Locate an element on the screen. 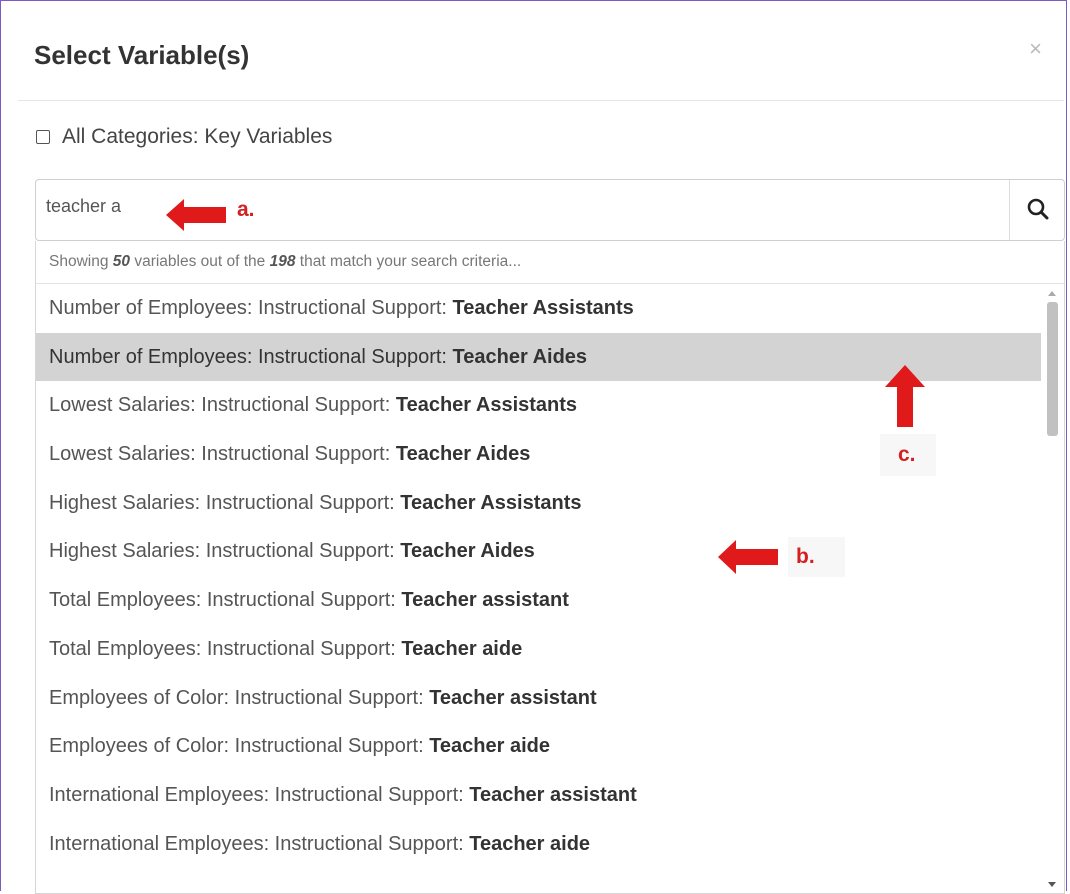 The image size is (1070, 894). search-button is located at coordinates (1037, 210).